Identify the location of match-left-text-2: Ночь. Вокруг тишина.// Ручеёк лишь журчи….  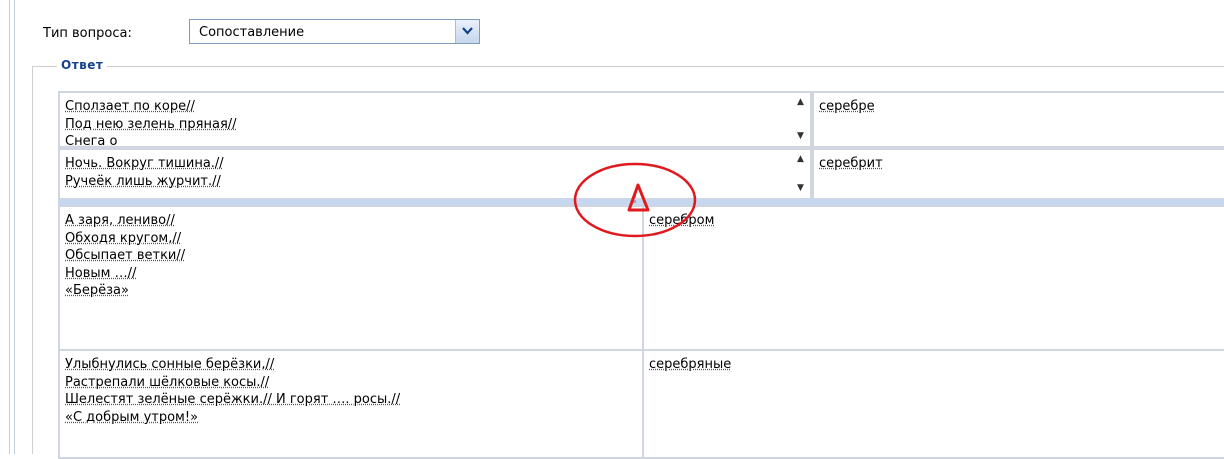
(144, 178).